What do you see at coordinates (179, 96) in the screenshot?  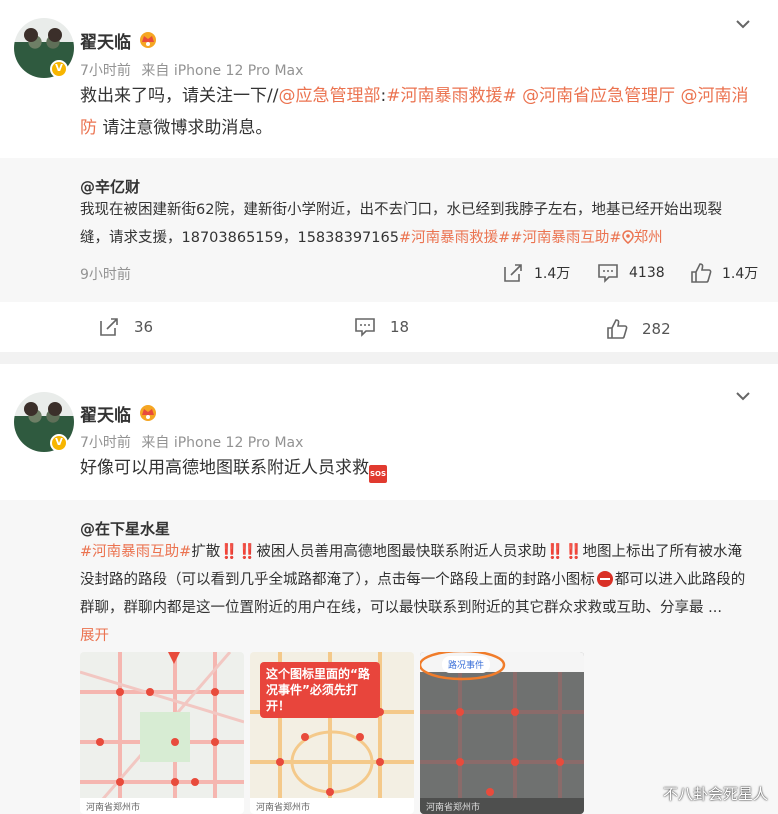 I see `content-text: 救出来了吗，请关注一下//` at bounding box center [179, 96].